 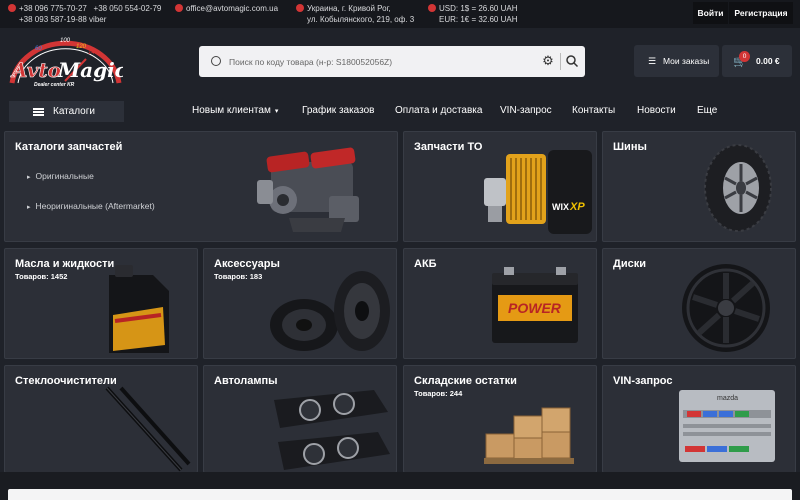 I want to click on register-button: Регистрация, so click(x=761, y=13).